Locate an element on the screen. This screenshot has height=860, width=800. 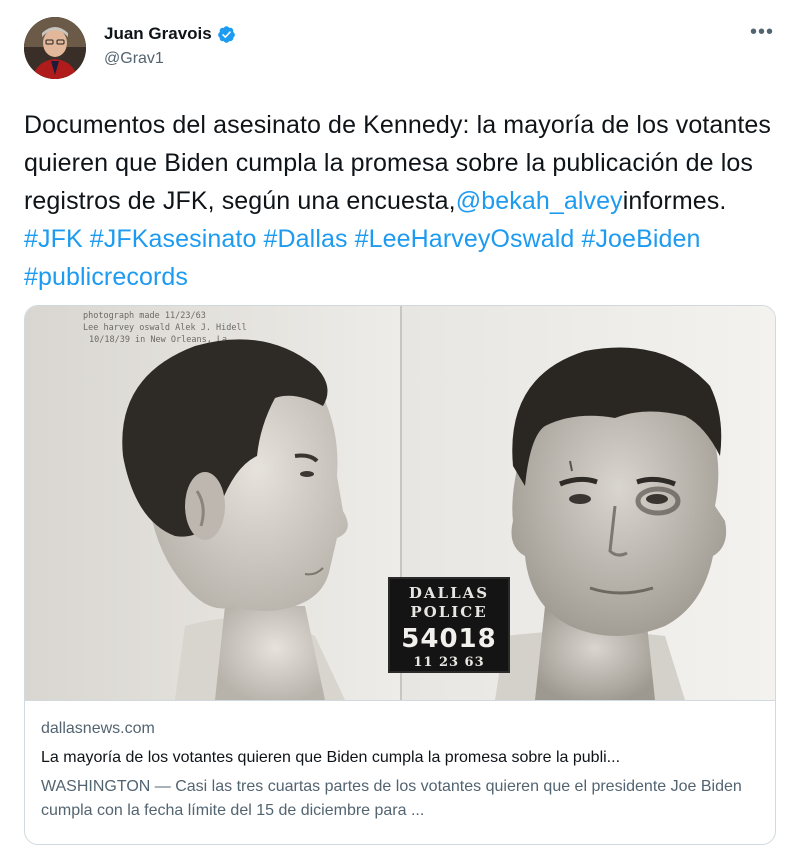
placard-line-1: DALLAS is located at coordinates (449, 593).